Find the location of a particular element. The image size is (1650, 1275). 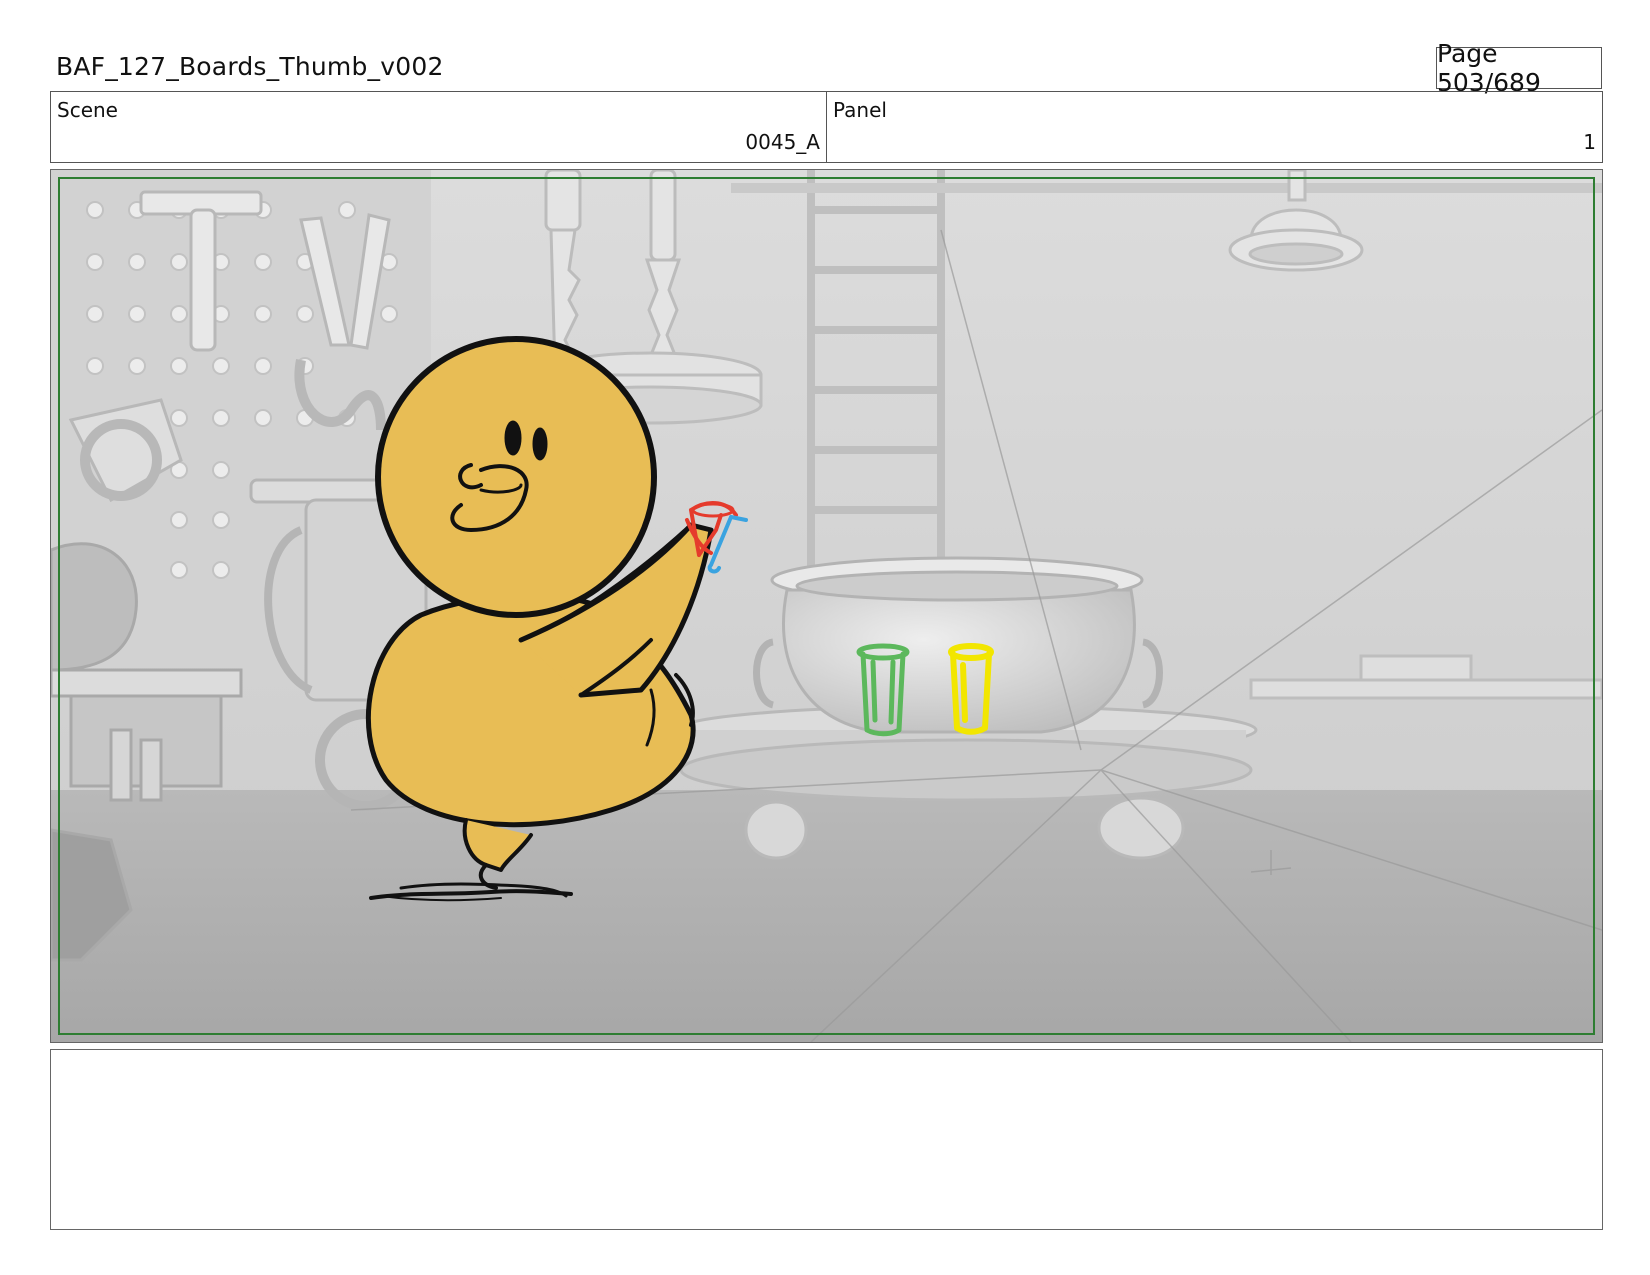

scene-cell: Scene 0045_A is located at coordinates (438, 127).